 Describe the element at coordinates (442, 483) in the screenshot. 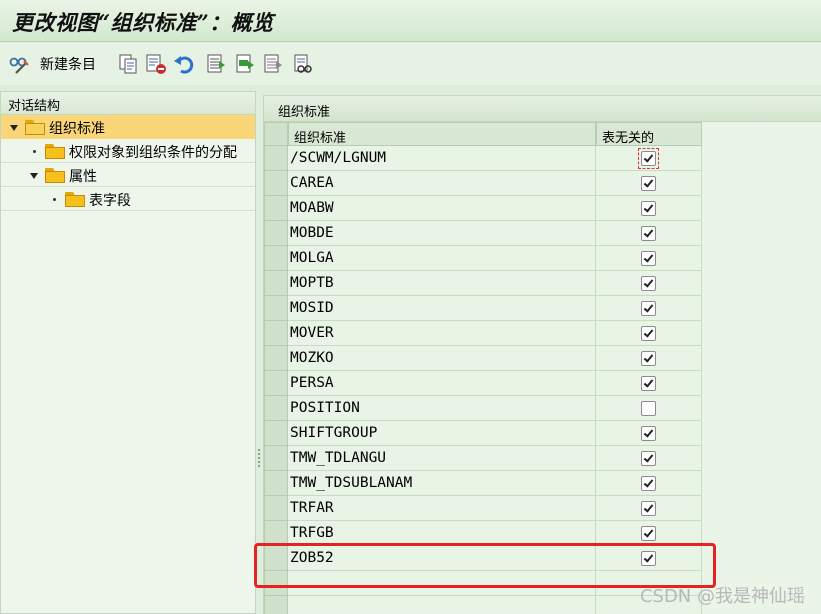

I see `org-criteria-cell: TMW_TDSUBLANAM` at that location.